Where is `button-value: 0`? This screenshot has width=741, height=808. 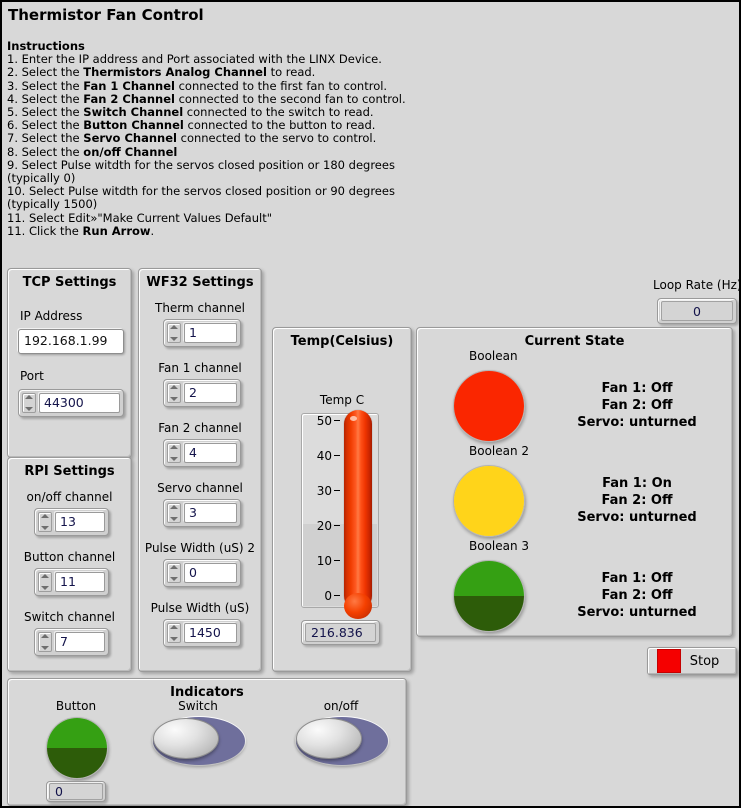
button-value: 0 is located at coordinates (76, 791).